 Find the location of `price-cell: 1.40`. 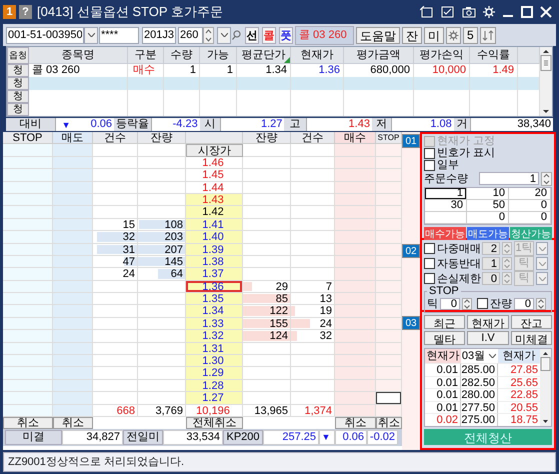

price-cell: 1.40 is located at coordinates (214, 237).